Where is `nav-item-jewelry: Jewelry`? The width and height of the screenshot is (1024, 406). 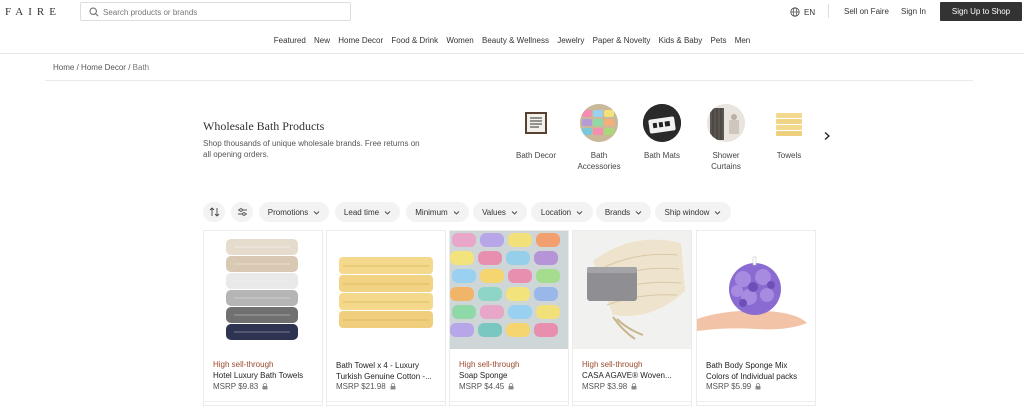
nav-item-jewelry: Jewelry is located at coordinates (570, 40).